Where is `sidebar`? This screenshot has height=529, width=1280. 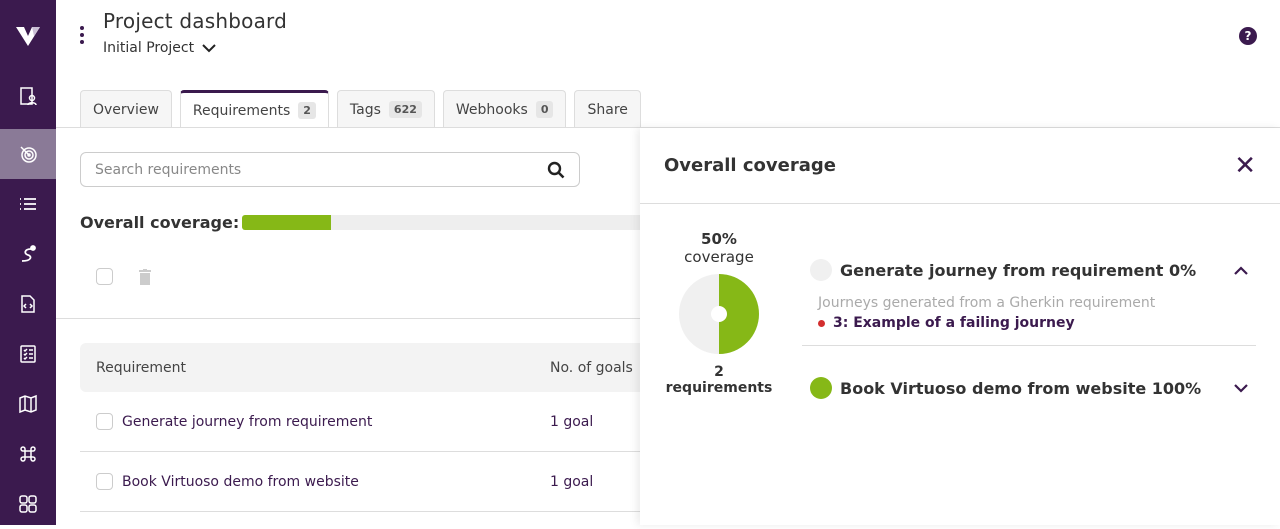
sidebar is located at coordinates (28, 262).